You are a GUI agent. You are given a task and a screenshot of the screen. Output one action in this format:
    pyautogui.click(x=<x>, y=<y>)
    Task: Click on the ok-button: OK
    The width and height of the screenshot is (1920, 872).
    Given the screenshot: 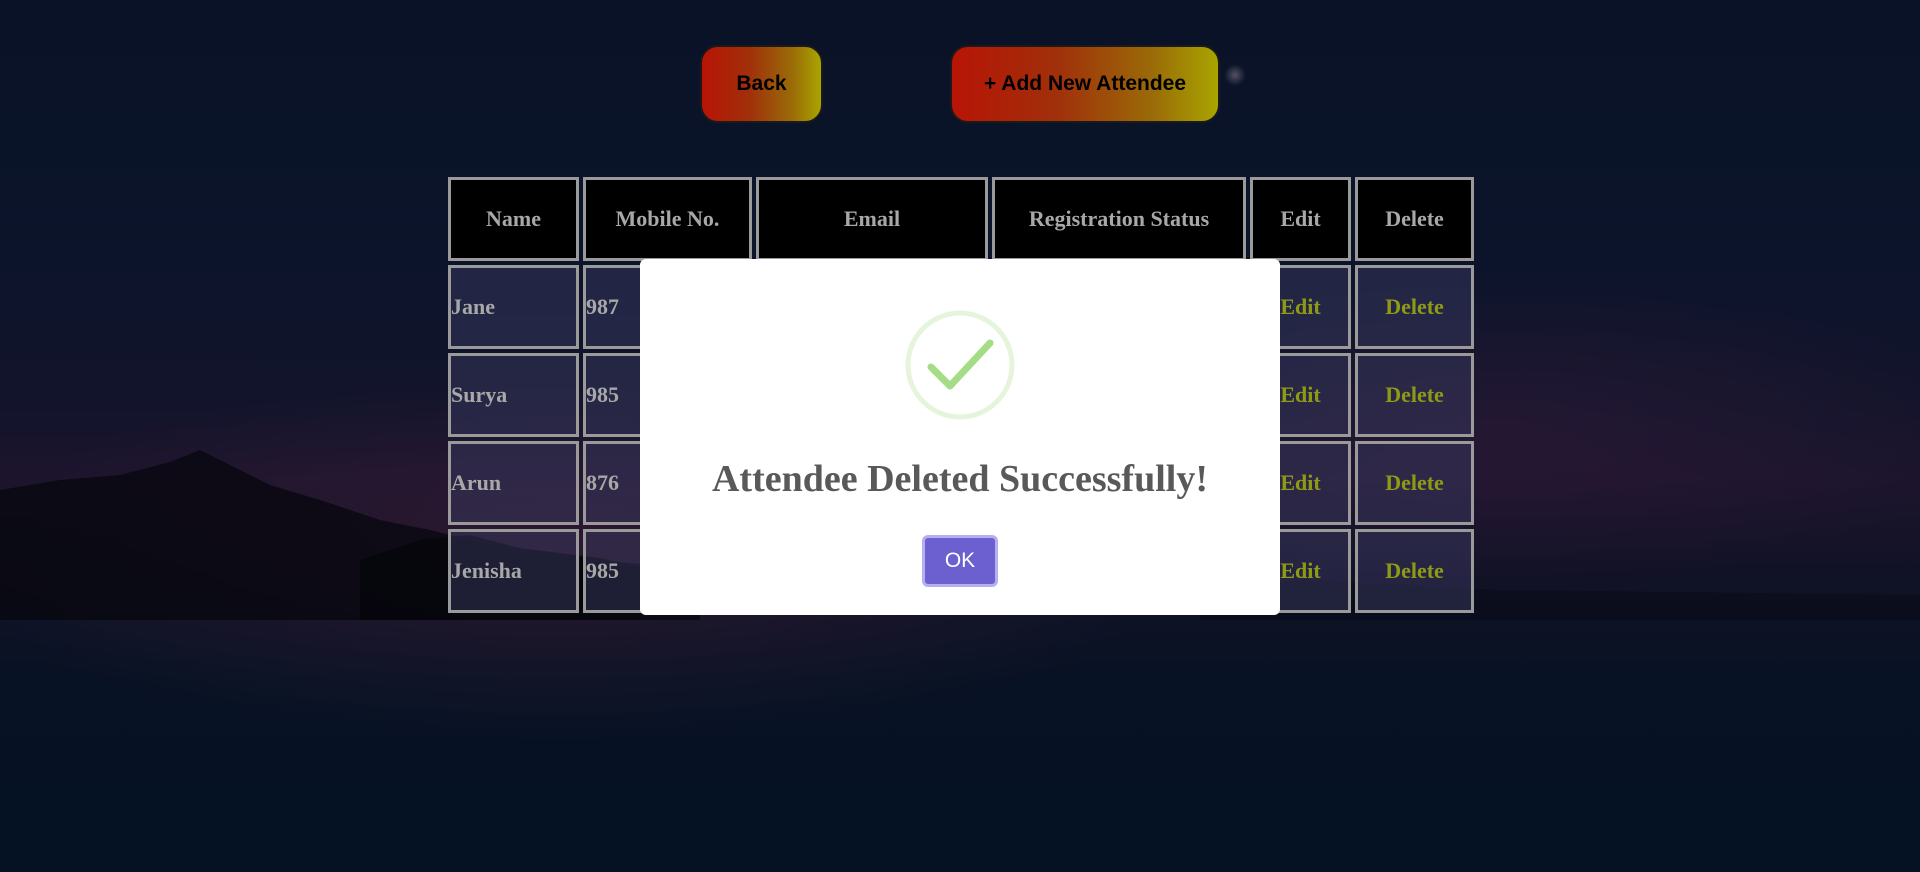 What is the action you would take?
    pyautogui.click(x=960, y=561)
    